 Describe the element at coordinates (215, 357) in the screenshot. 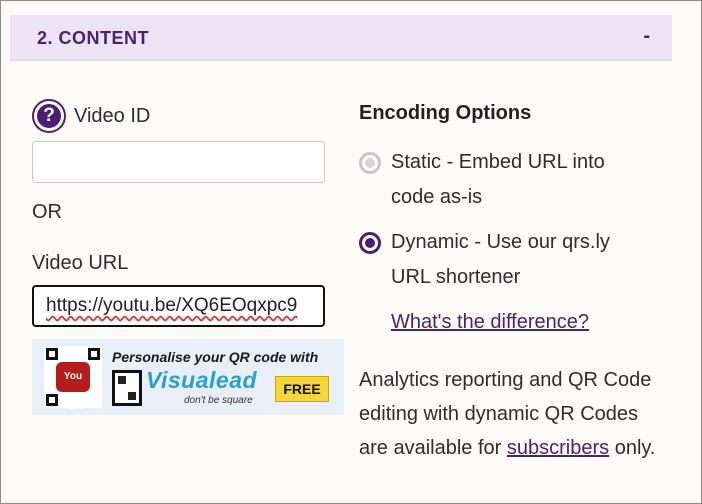

I see `promo-tagline: Personalise your QR code with` at that location.